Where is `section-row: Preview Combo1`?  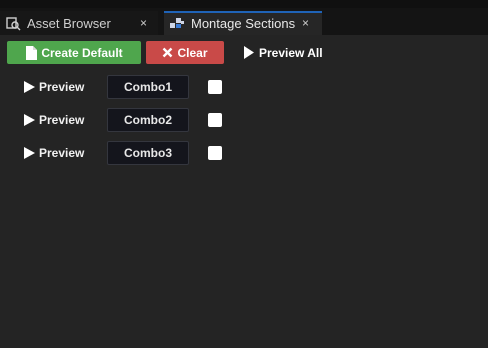 section-row: Preview Combo1 is located at coordinates (244, 87).